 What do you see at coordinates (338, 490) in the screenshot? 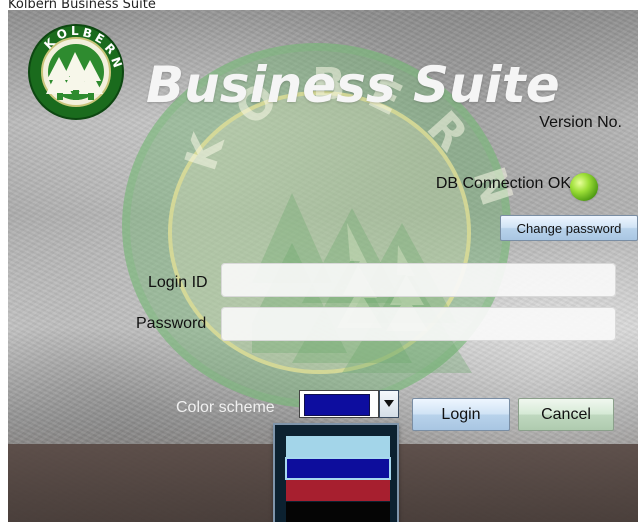
I see `color-option-red` at bounding box center [338, 490].